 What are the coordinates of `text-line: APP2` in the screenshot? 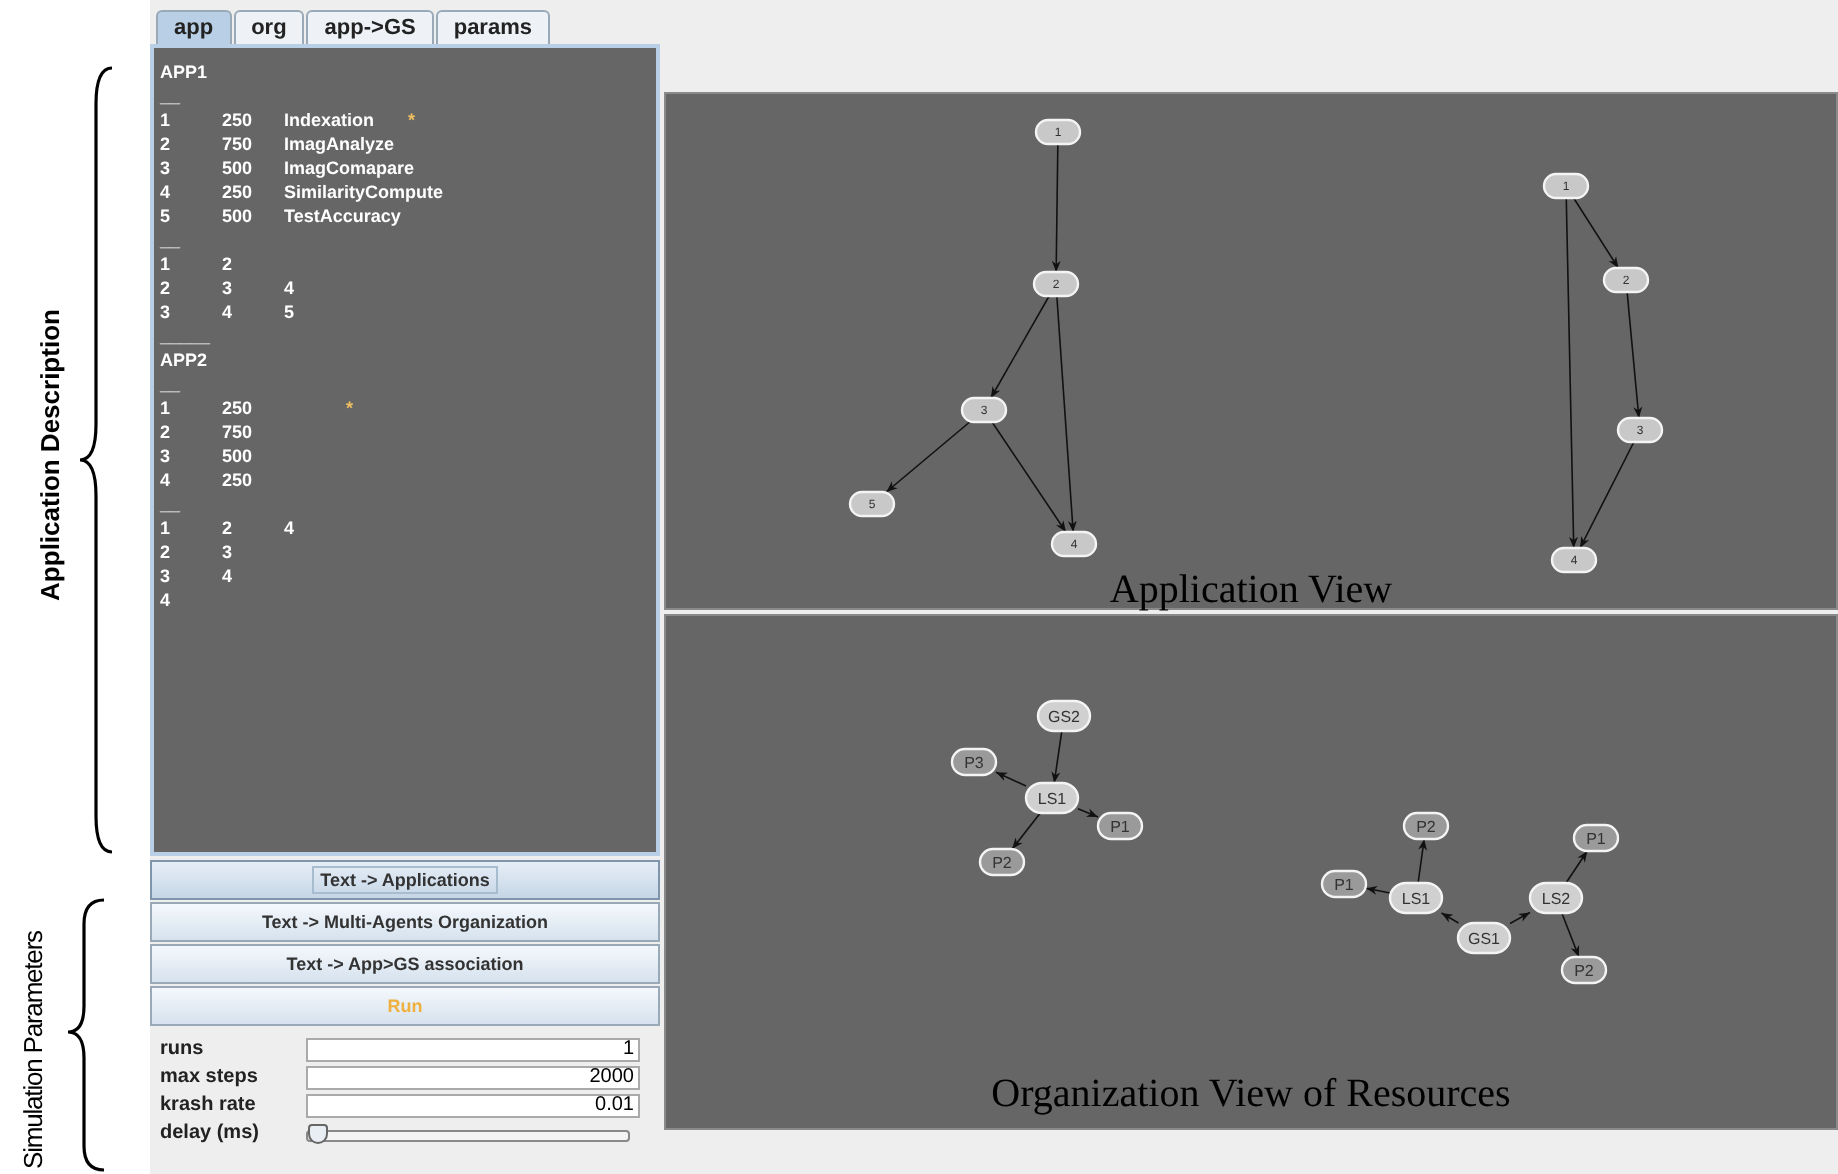 It's located at (185, 360).